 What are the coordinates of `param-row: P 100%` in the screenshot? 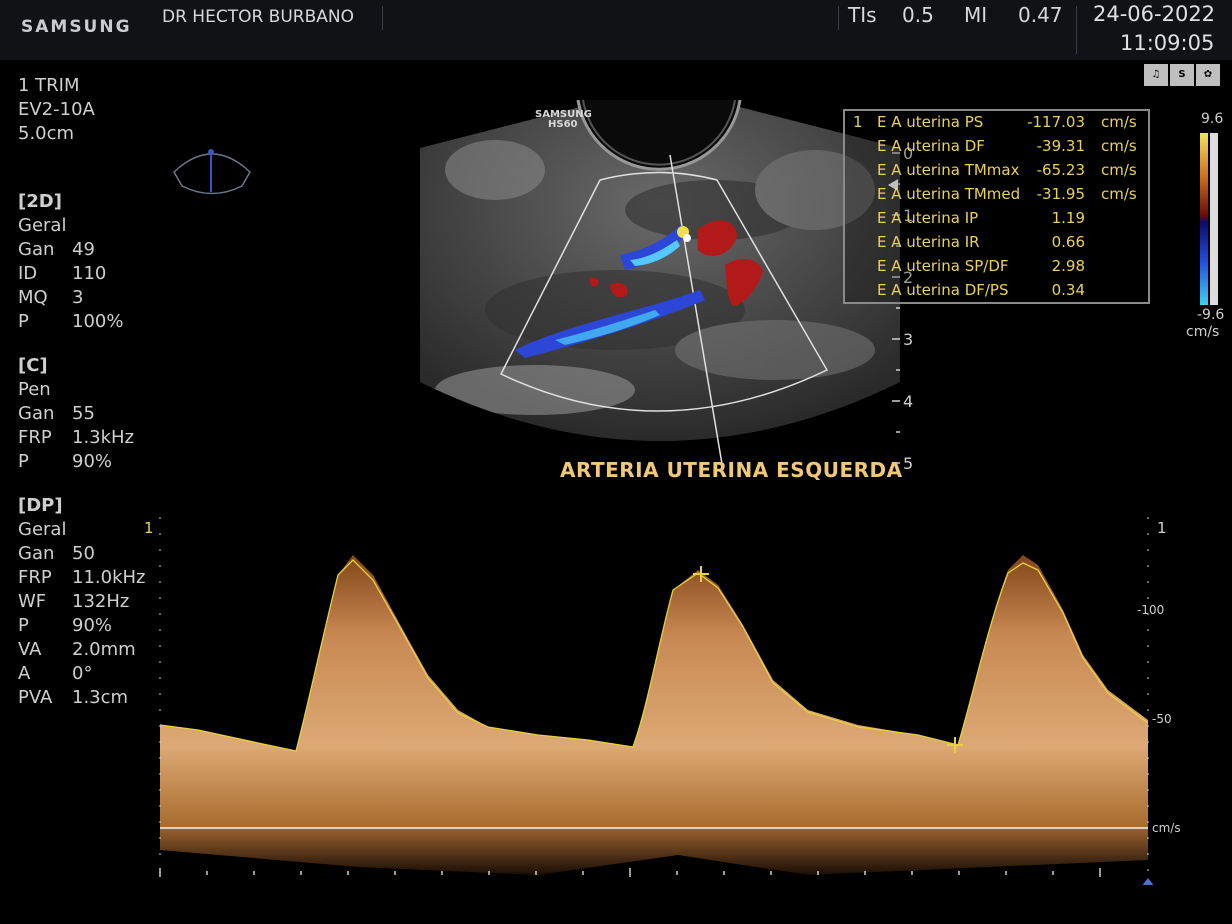 It's located at (71, 321).